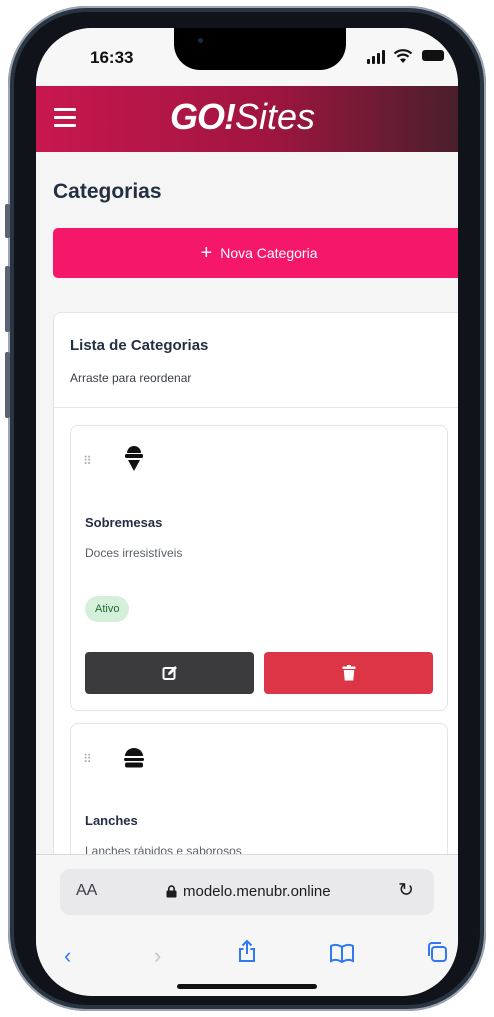 The image size is (494, 1017). Describe the element at coordinates (342, 955) in the screenshot. I see `bookmarks-icon` at that location.